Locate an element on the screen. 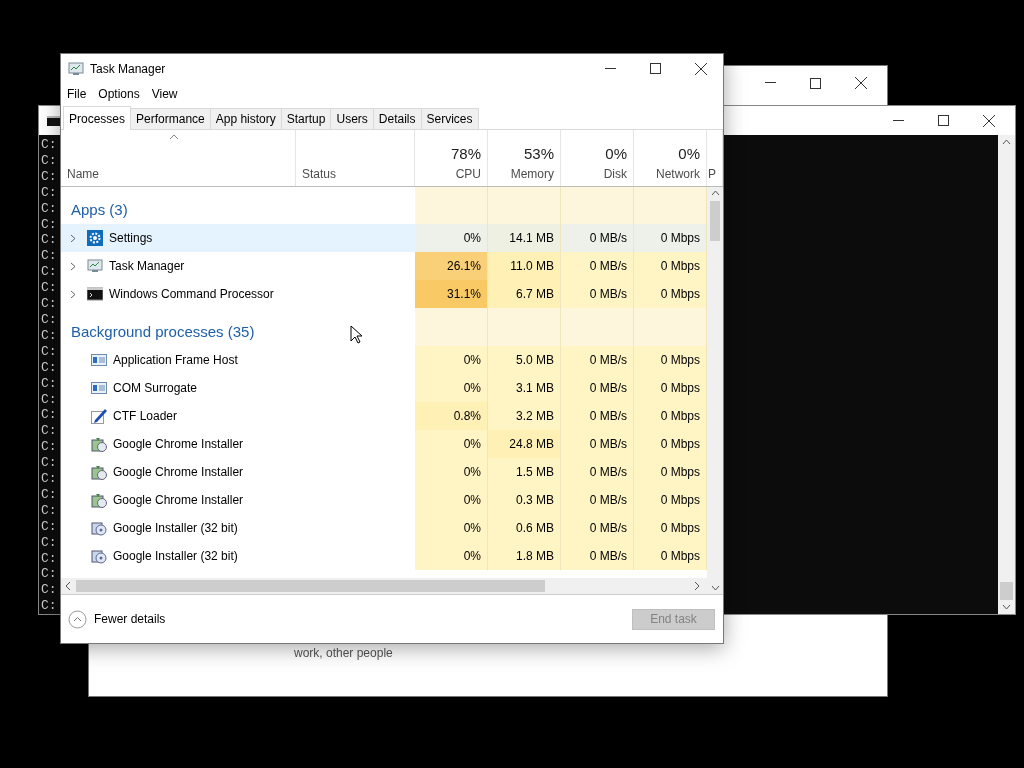 This screenshot has width=1024, height=768. tab: Performance is located at coordinates (170, 118).